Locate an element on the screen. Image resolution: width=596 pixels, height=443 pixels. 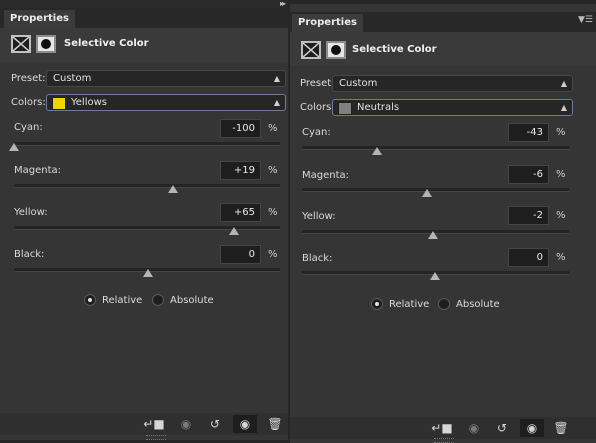
tab-bar: Properties is located at coordinates (144, 18).